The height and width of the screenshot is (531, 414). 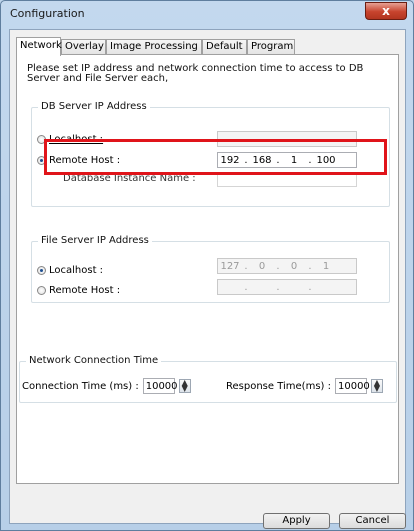 I want to click on file-remote-host-option: Remote Host :, so click(x=78, y=290).